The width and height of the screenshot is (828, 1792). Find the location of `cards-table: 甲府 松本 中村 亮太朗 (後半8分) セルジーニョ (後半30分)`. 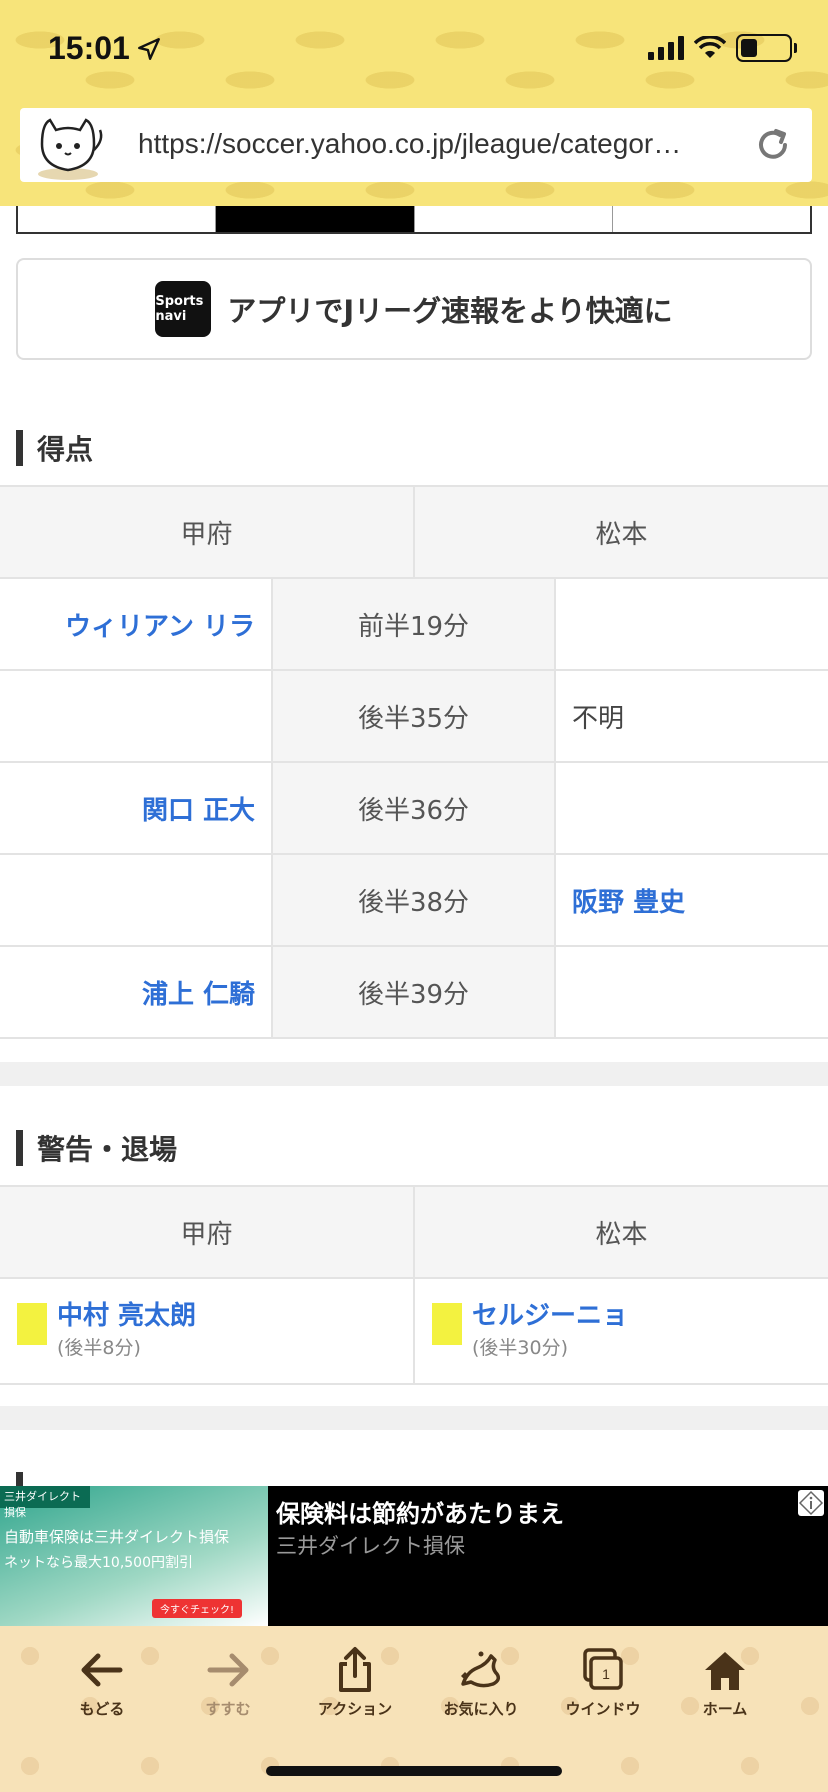

cards-table: 甲府 松本 中村 亮太朗 (後半8分) セルジーニョ (後半30分) is located at coordinates (414, 1285).